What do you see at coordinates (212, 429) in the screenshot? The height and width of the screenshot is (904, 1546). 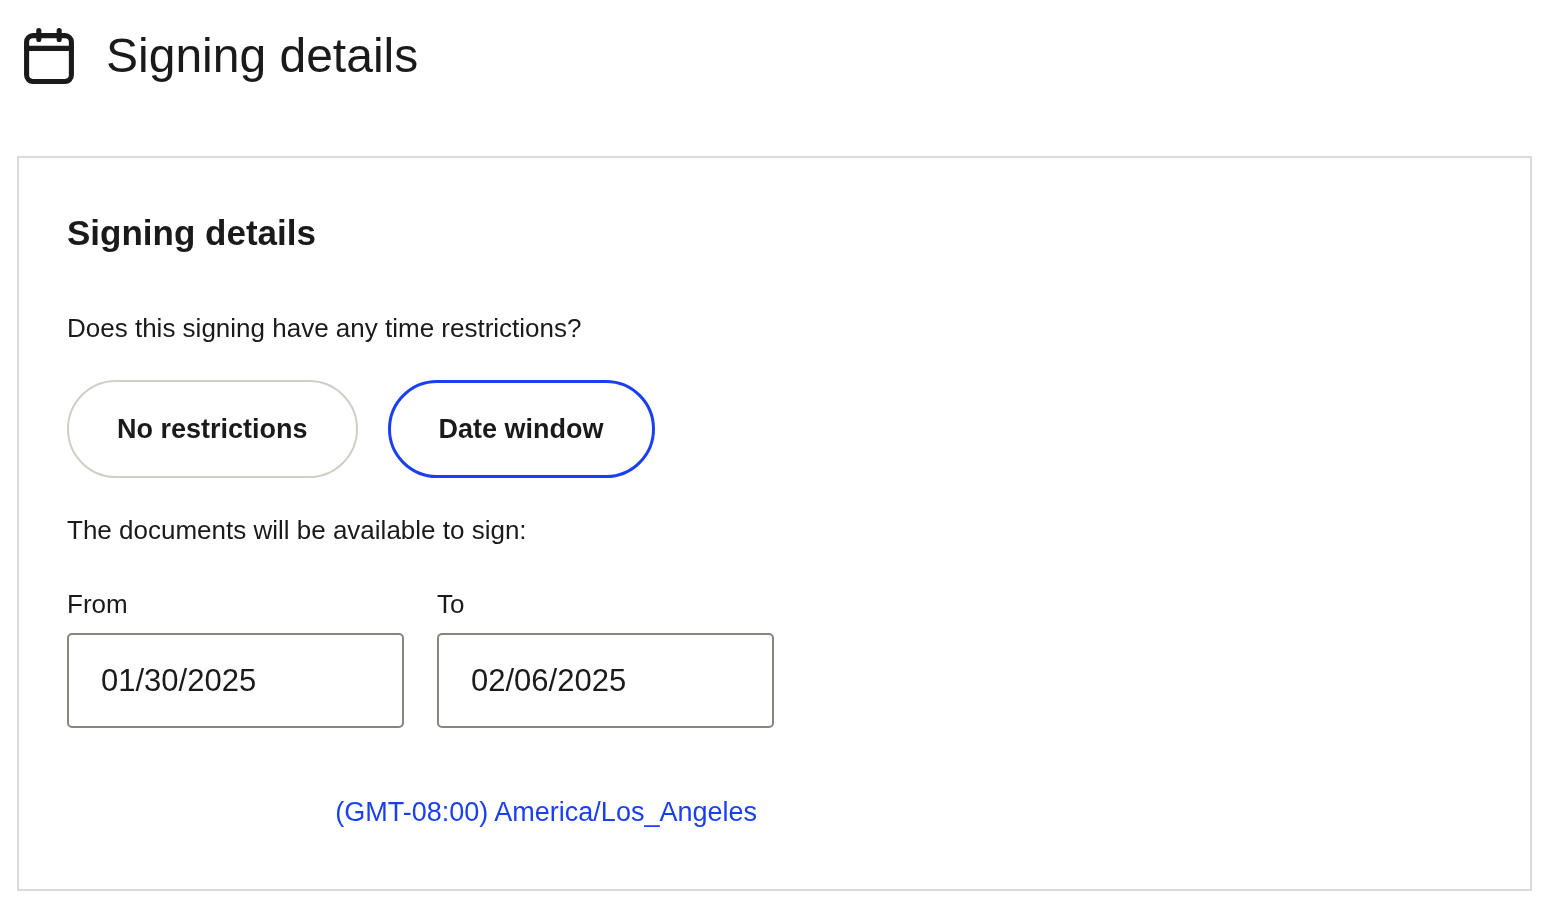 I see `option-button: No restrictions` at bounding box center [212, 429].